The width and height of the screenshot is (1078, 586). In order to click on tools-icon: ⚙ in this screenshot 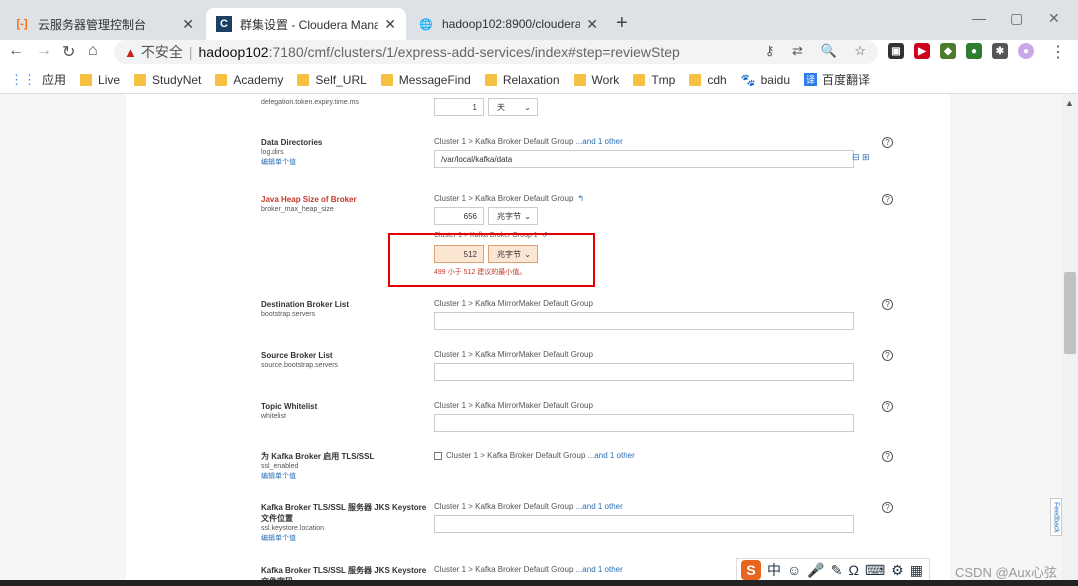, I will do `click(897, 570)`.